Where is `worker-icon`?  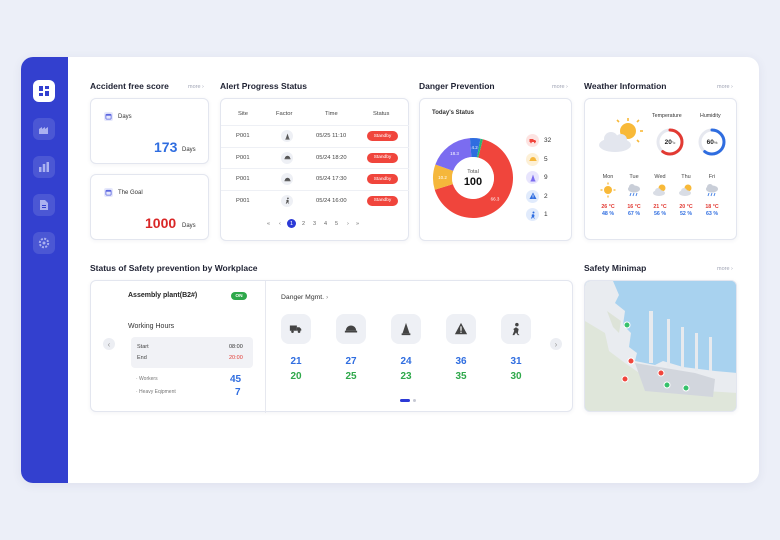
worker-icon is located at coordinates (516, 329).